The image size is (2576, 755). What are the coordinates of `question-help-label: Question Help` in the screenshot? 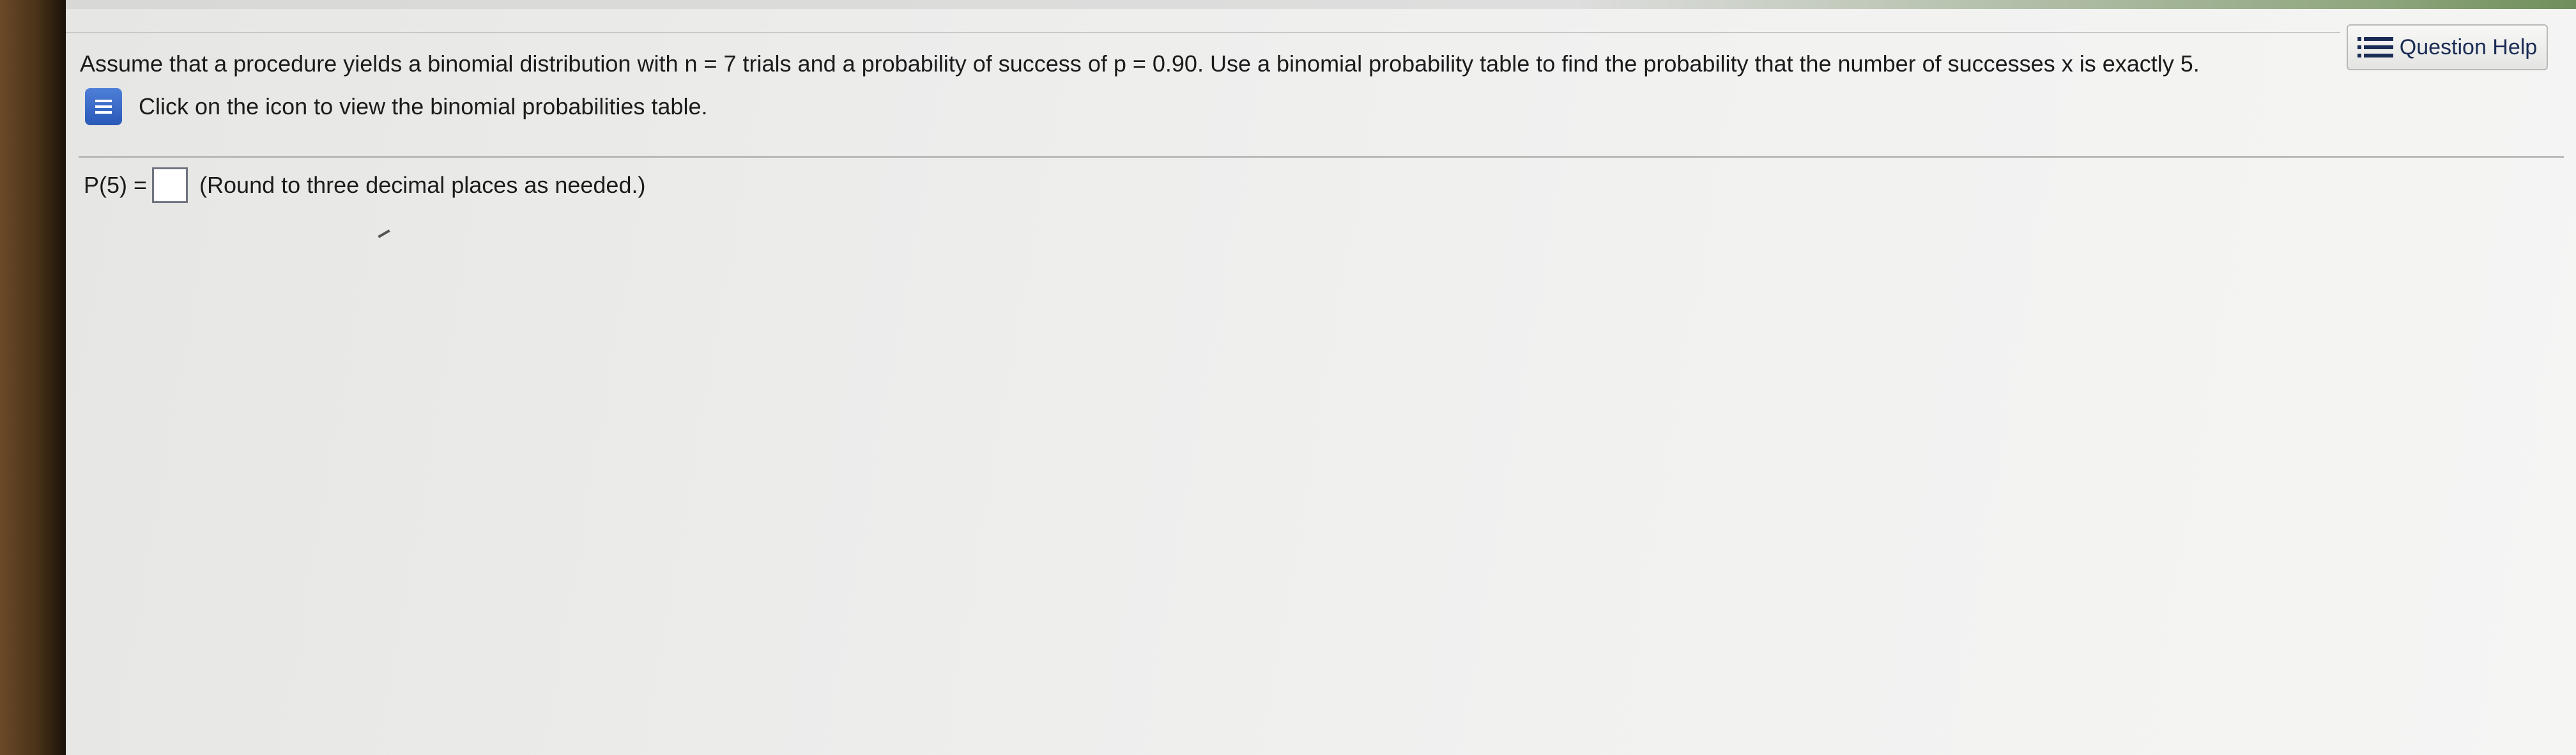 It's located at (2468, 47).